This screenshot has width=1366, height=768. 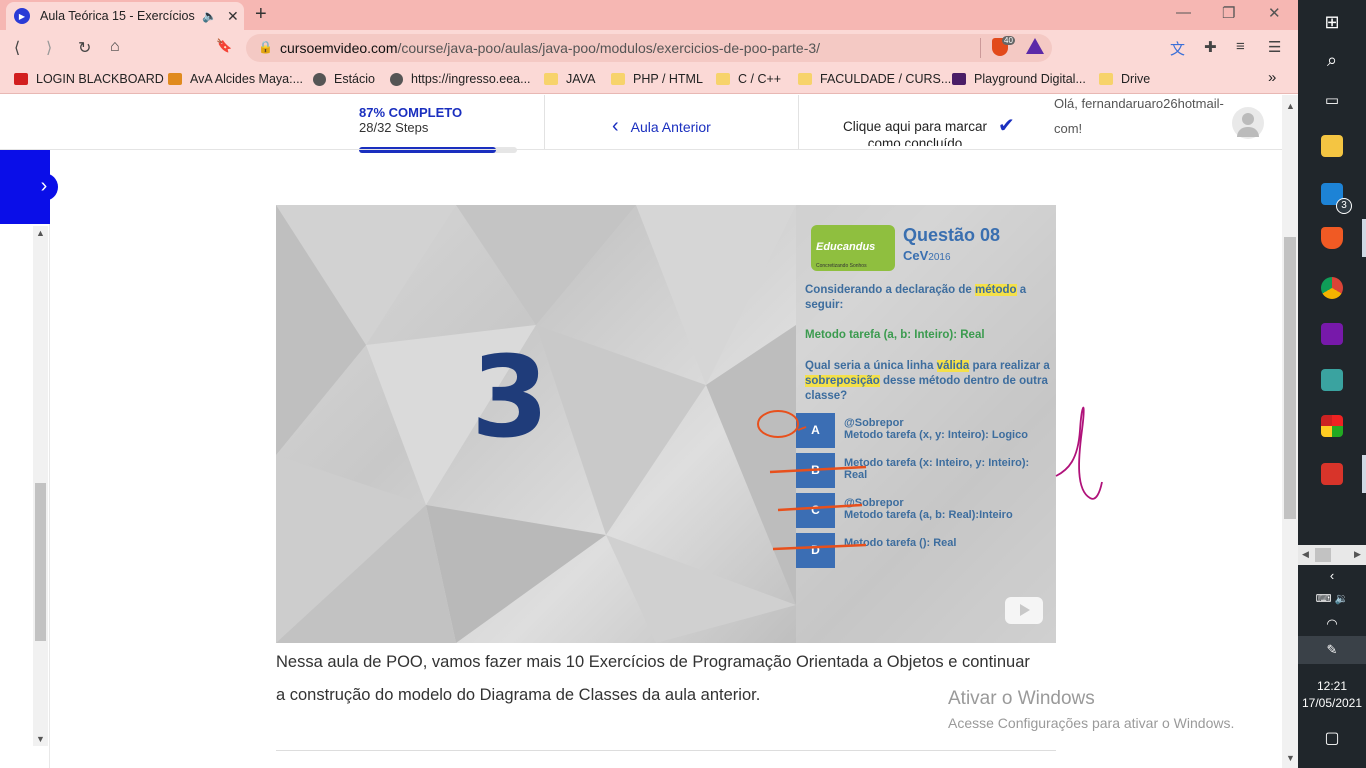 I want to click on speaker-icon: 🔈, so click(x=209, y=16).